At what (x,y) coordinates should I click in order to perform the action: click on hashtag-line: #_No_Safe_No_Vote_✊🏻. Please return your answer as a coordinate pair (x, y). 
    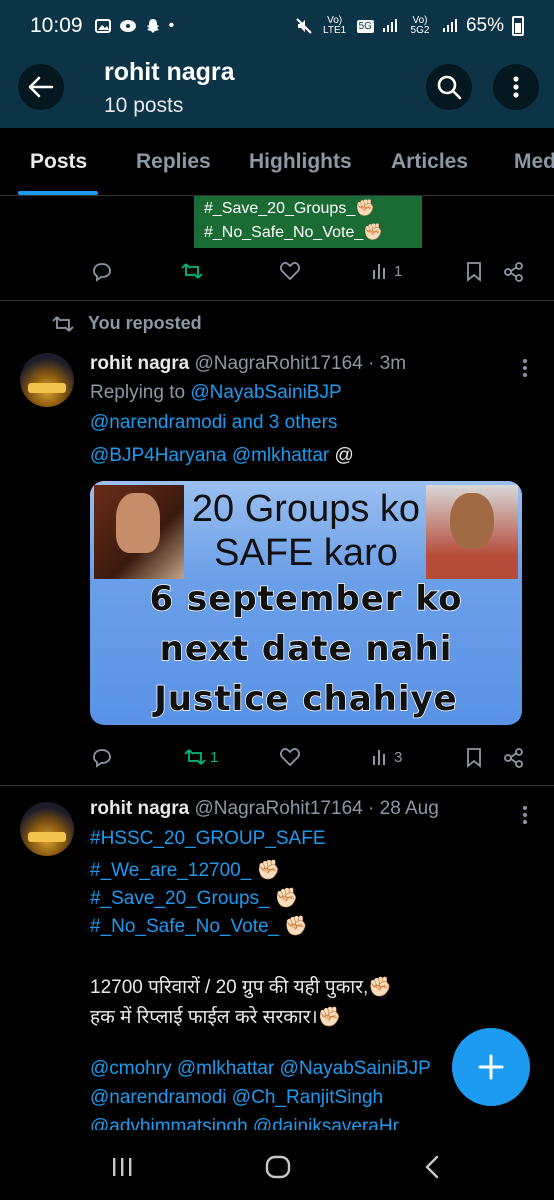
    Looking at the image, I should click on (294, 232).